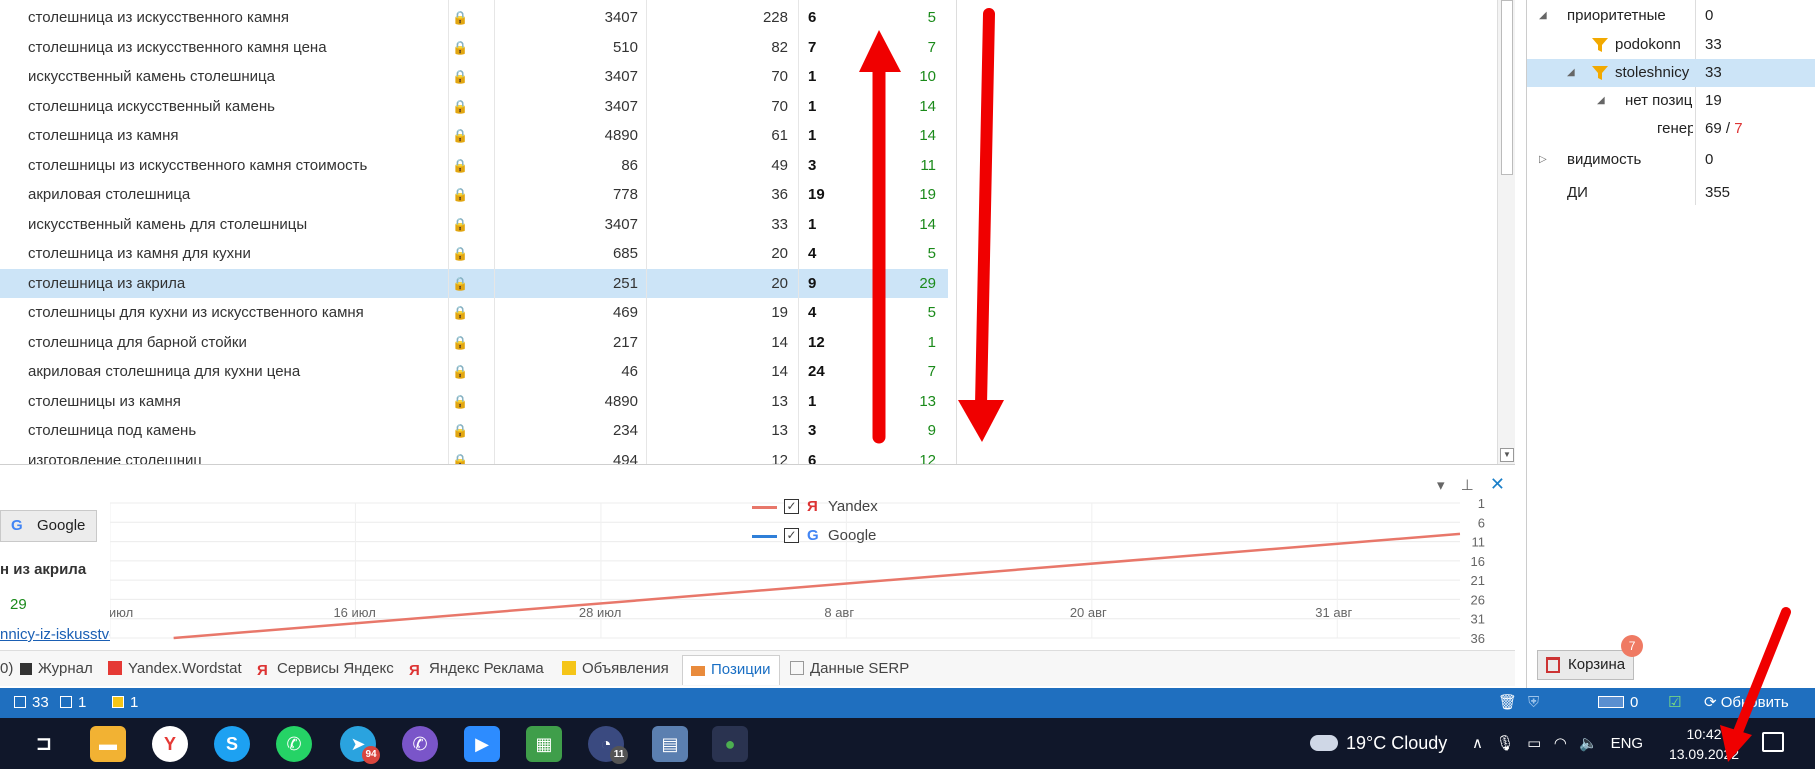 Image resolution: width=1815 pixels, height=769 pixels. I want to click on tree-item-no-position: ◢ нет позиц 19, so click(1671, 101).